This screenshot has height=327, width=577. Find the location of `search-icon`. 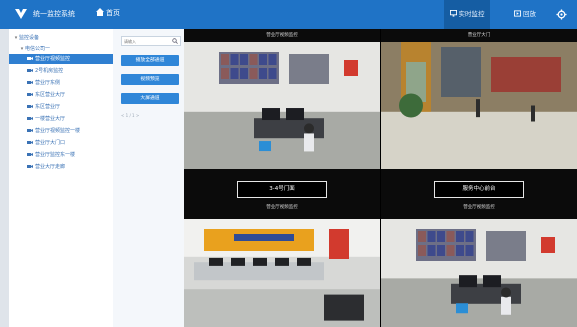

search-icon is located at coordinates (175, 41).